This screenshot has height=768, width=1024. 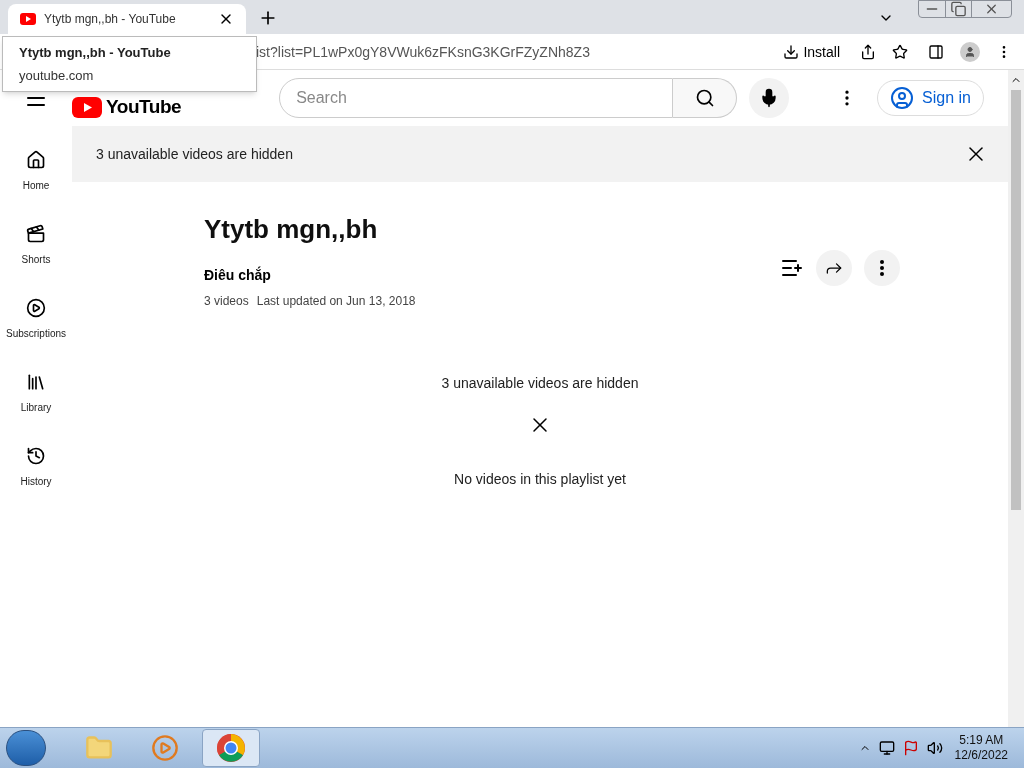 What do you see at coordinates (970, 51) in the screenshot?
I see `profile-icon` at bounding box center [970, 51].